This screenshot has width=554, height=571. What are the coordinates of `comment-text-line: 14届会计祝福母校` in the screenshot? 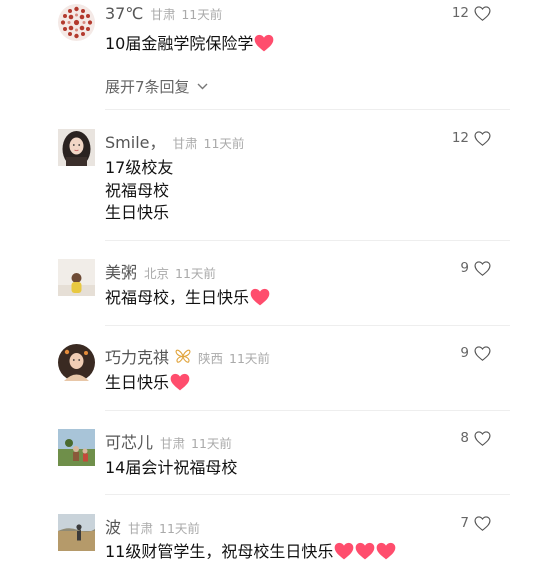 It's located at (171, 467).